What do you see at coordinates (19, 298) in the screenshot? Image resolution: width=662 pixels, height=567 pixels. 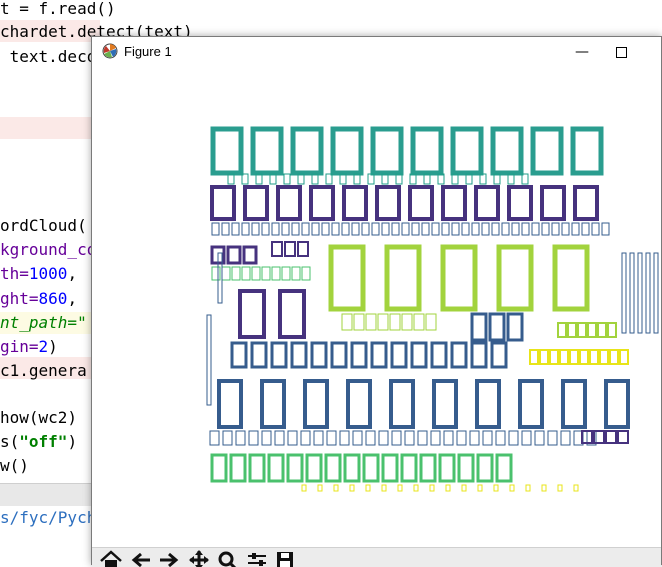 I see `code-token: ght=` at bounding box center [19, 298].